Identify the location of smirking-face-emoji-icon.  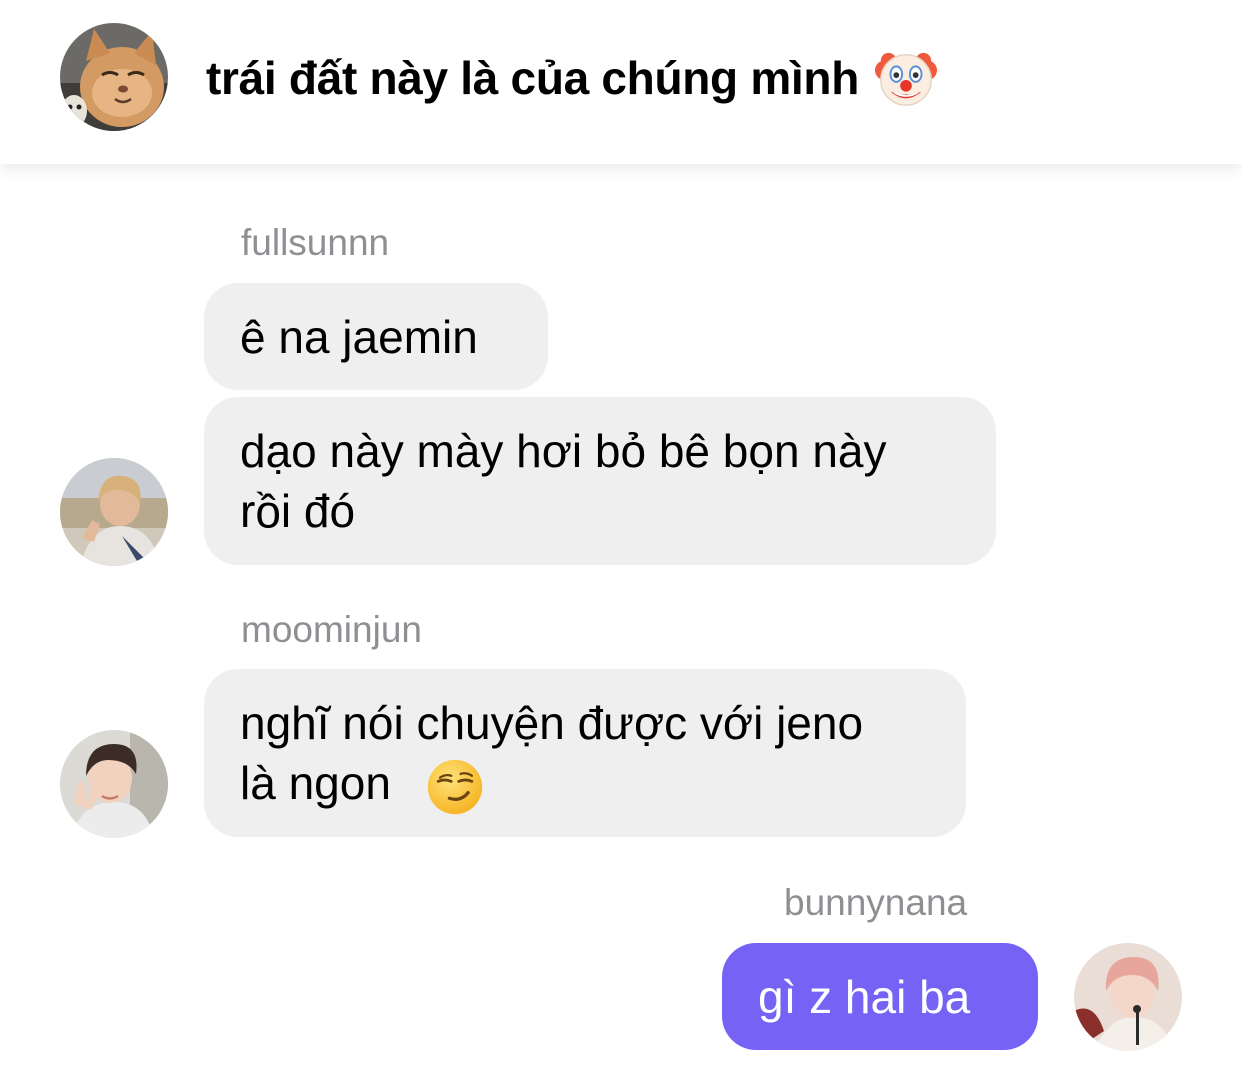
(455, 787).